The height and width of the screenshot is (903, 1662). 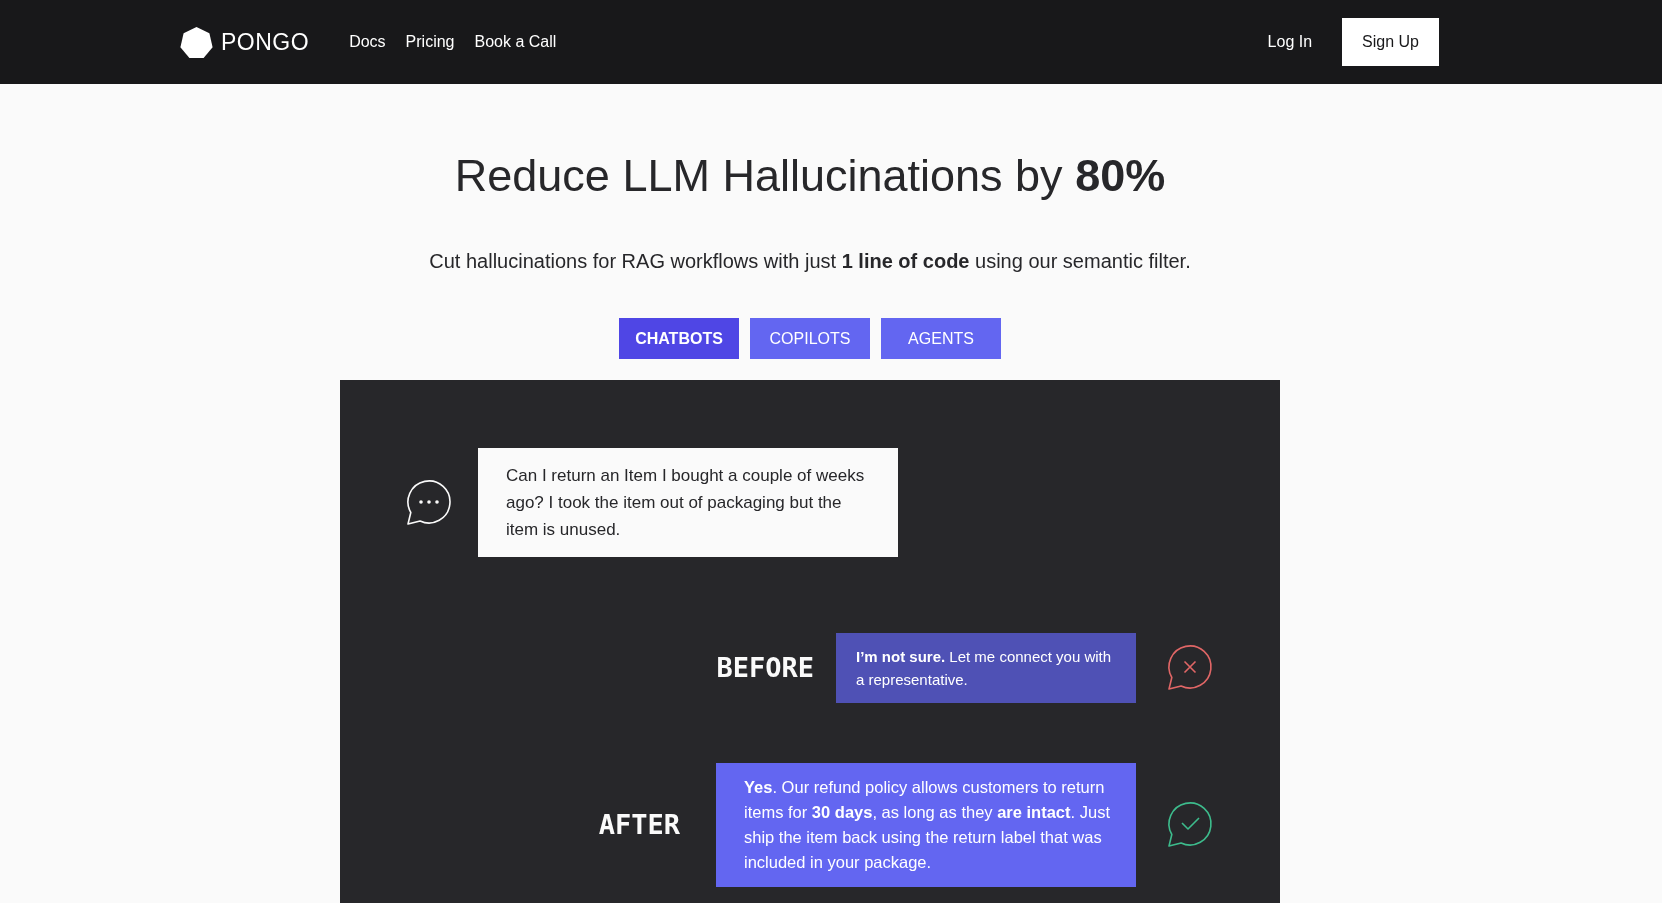 I want to click on nav-link: Pricing, so click(x=430, y=42).